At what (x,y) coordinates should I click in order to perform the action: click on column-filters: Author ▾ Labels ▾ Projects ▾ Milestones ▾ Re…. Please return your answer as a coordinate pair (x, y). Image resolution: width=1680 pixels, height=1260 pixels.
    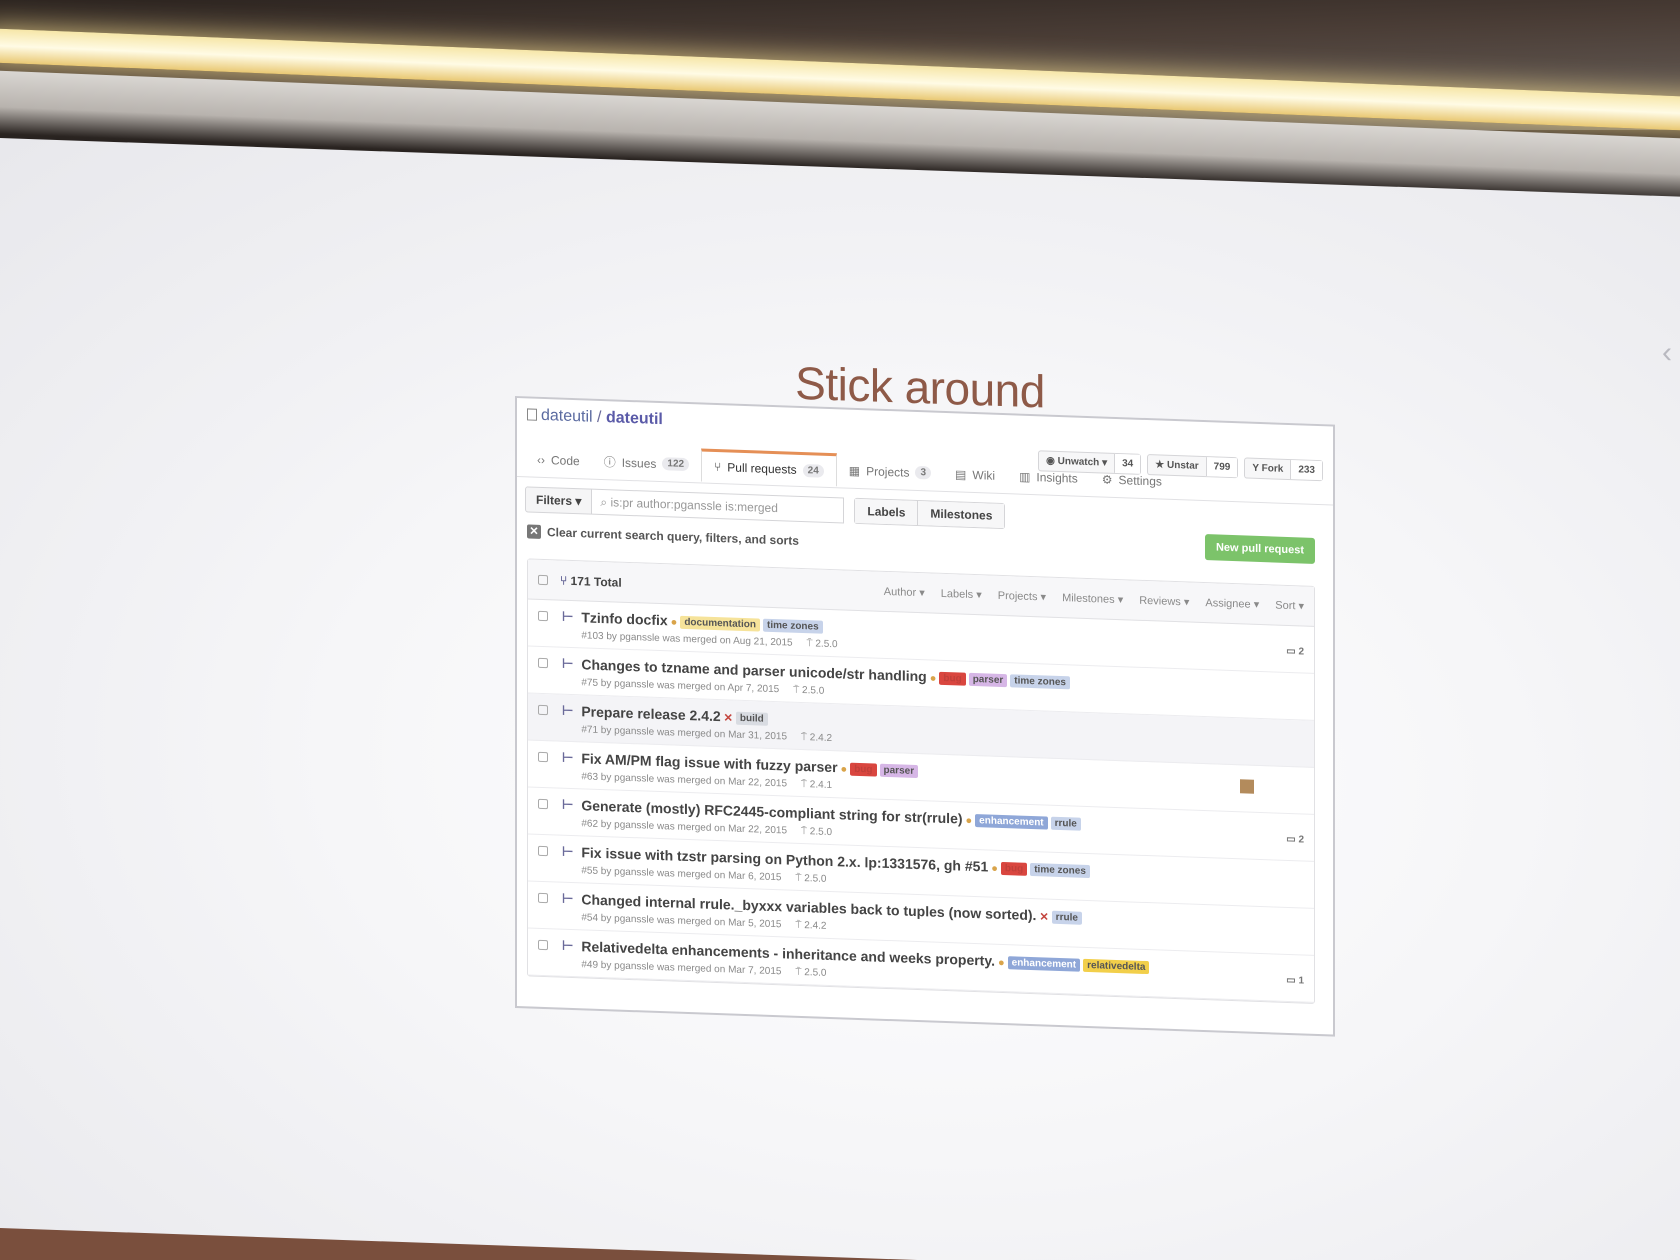
    Looking at the image, I should click on (1094, 599).